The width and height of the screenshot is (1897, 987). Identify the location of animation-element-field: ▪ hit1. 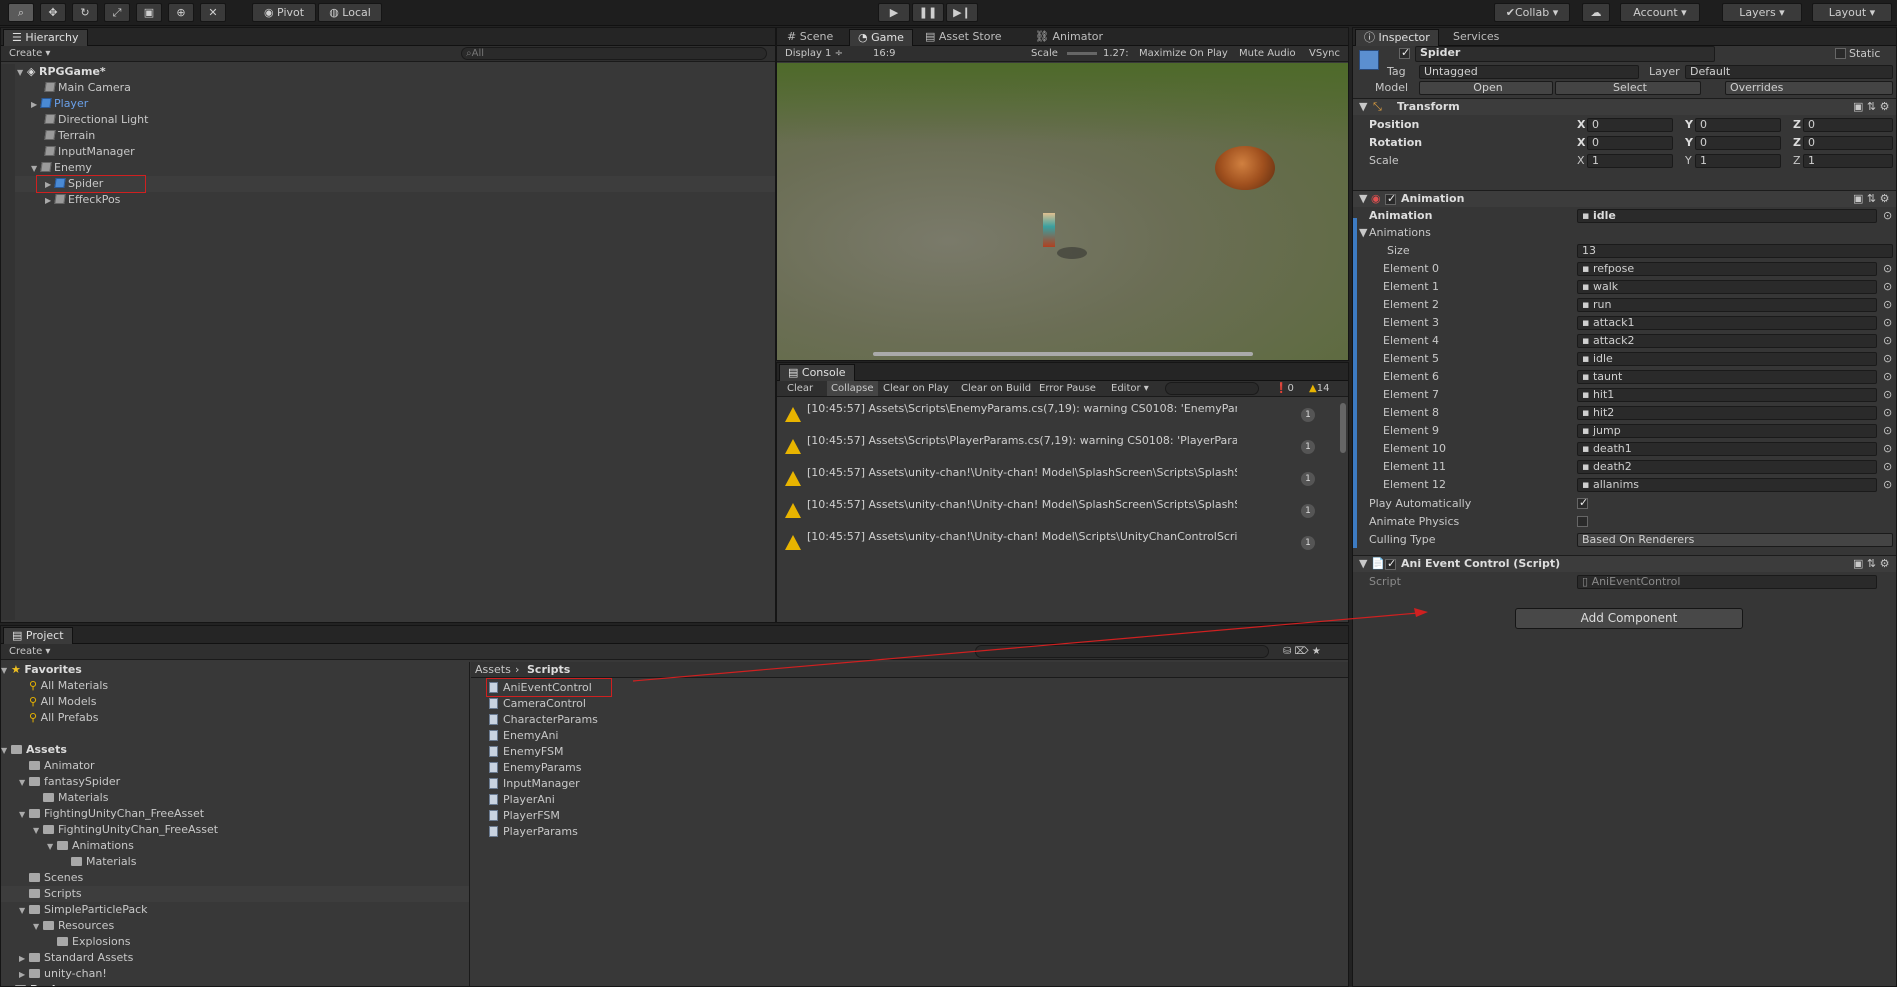
(1727, 395).